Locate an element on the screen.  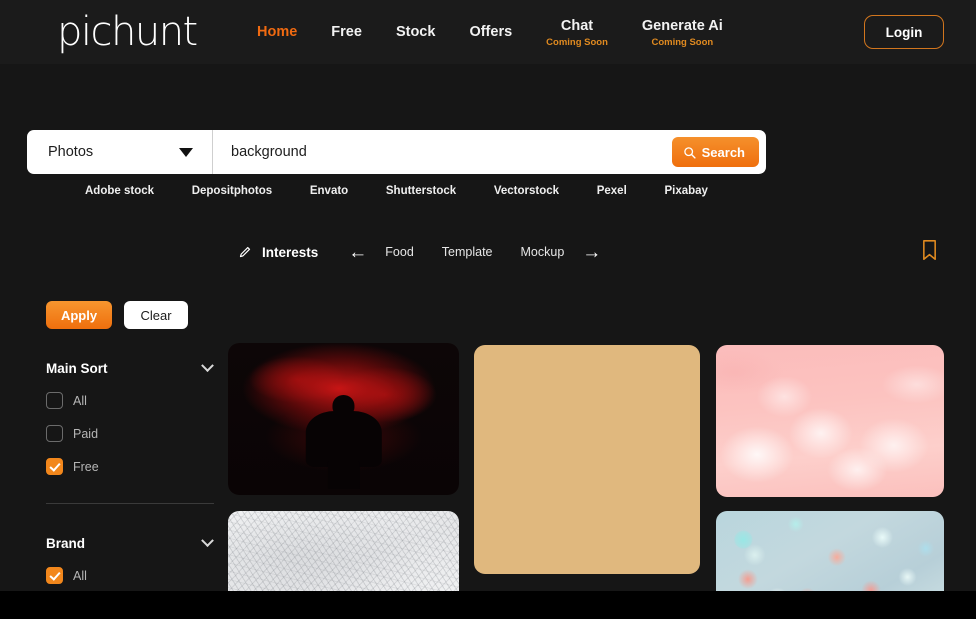
filter-section-title: Brand is located at coordinates (66, 543).